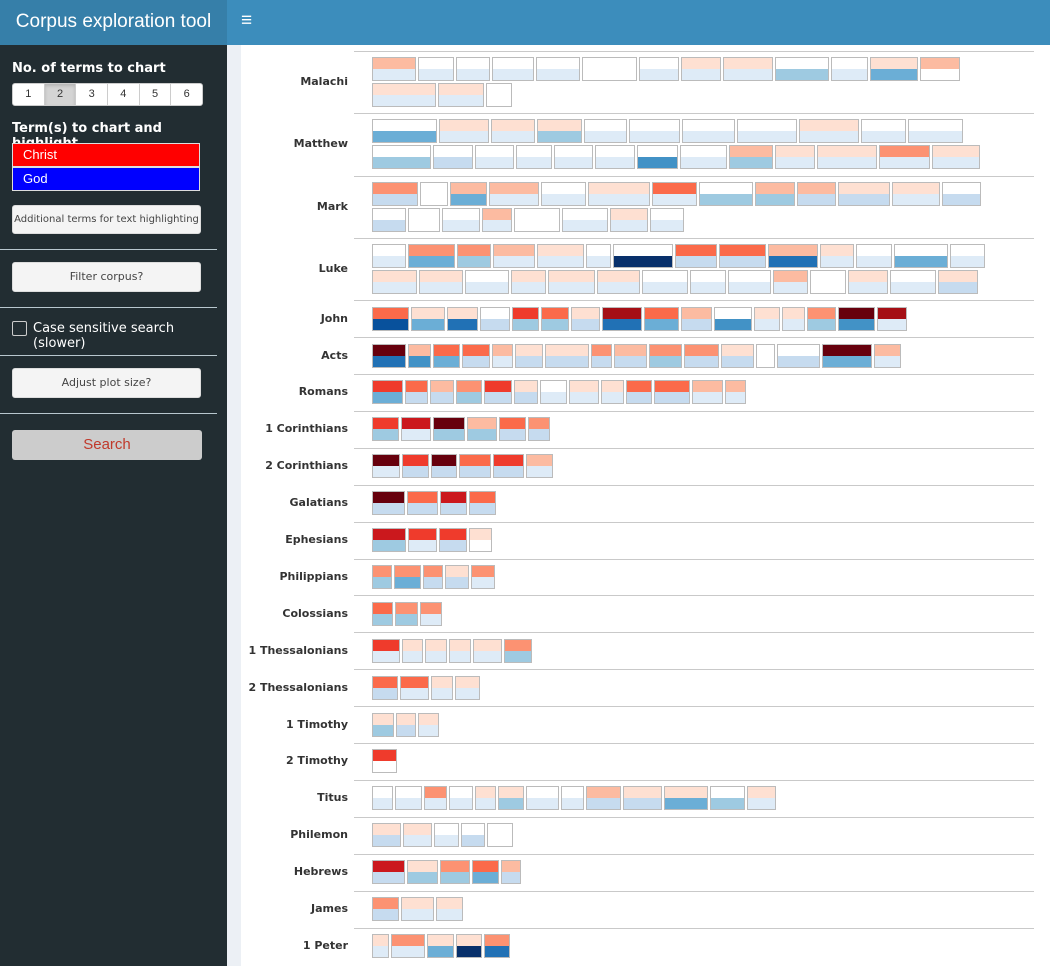  What do you see at coordinates (107, 445) in the screenshot?
I see `search-button: Search` at bounding box center [107, 445].